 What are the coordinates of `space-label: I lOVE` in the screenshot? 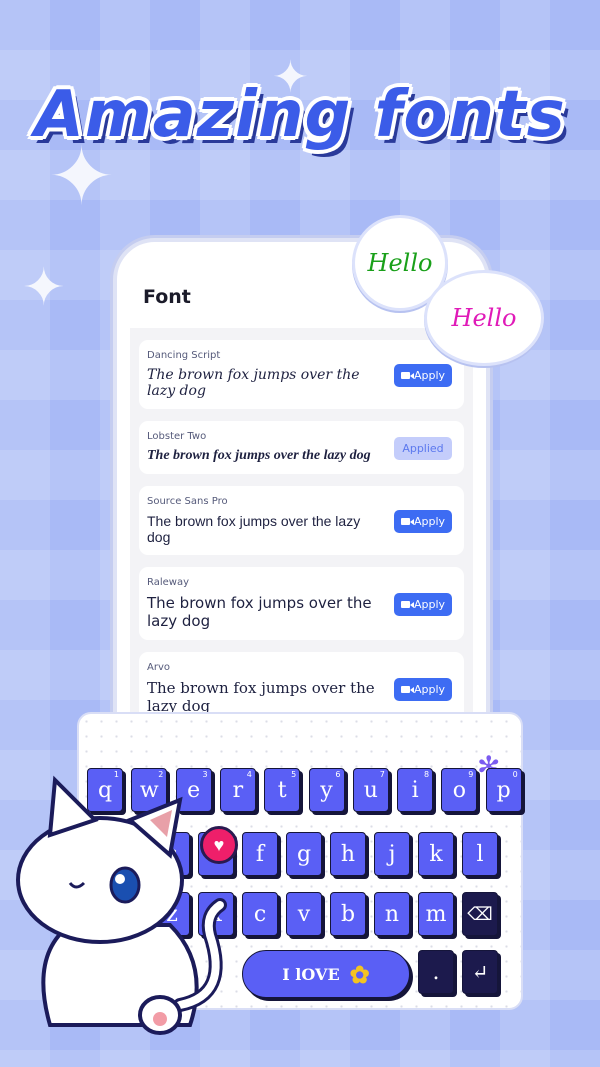 It's located at (311, 974).